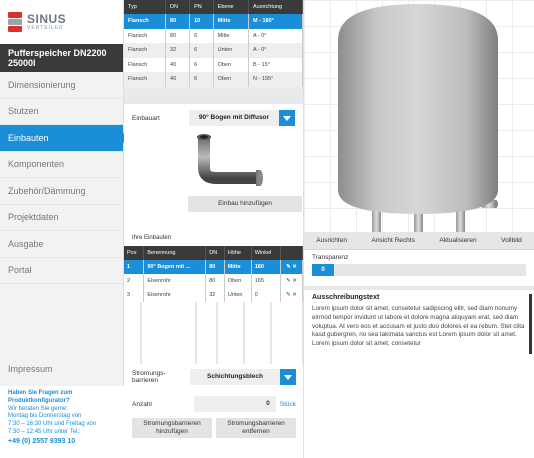  I want to click on ansicht-rechts-button: Ansicht Rechts, so click(392, 240).